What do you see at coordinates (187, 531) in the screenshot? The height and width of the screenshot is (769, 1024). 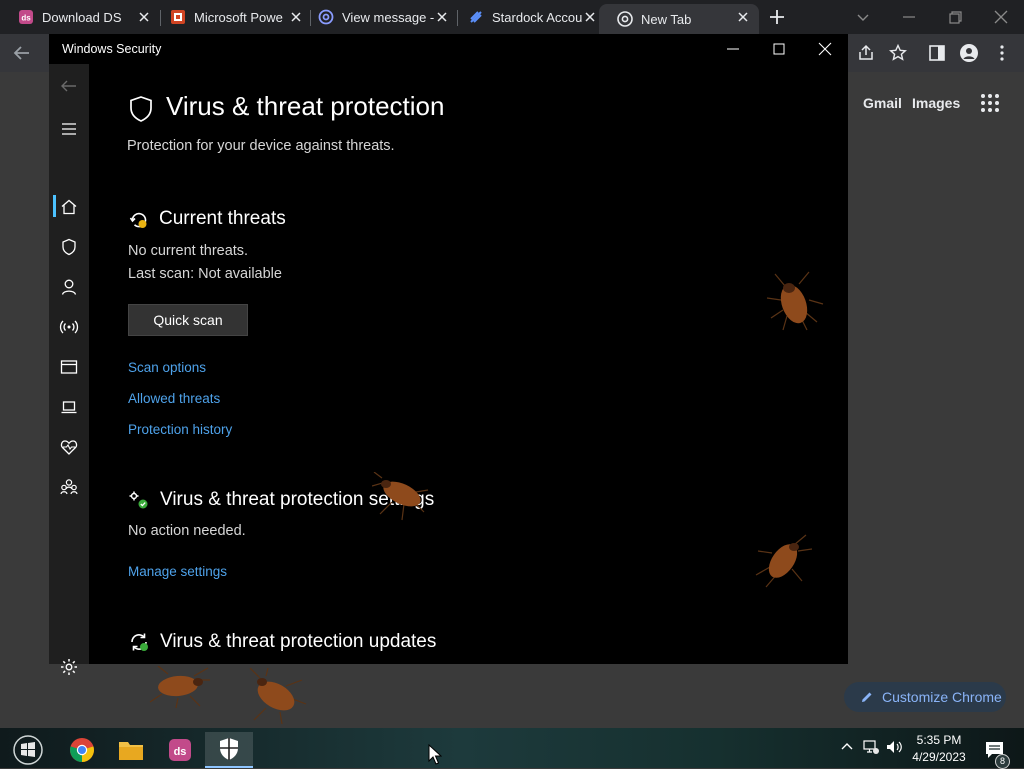 I see `no-action-needed-text: No action needed.` at bounding box center [187, 531].